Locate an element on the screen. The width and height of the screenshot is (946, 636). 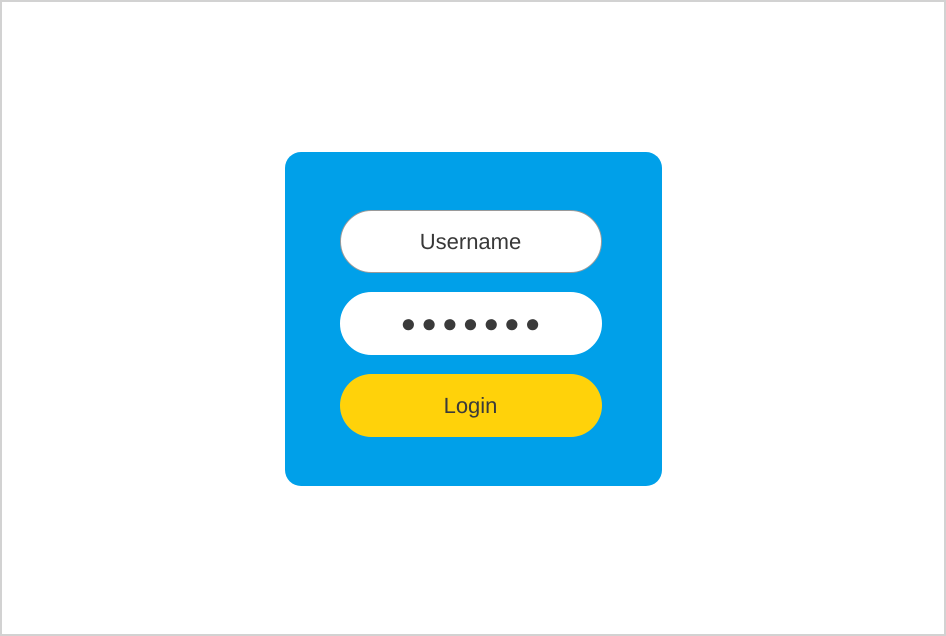
login-button: Login is located at coordinates (471, 405).